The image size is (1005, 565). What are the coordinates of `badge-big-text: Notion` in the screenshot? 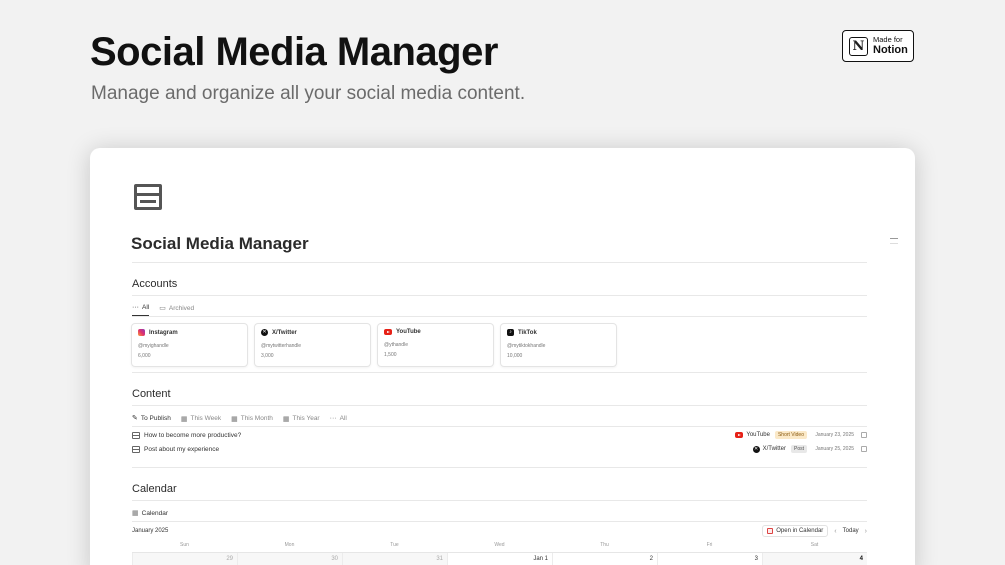 It's located at (890, 49).